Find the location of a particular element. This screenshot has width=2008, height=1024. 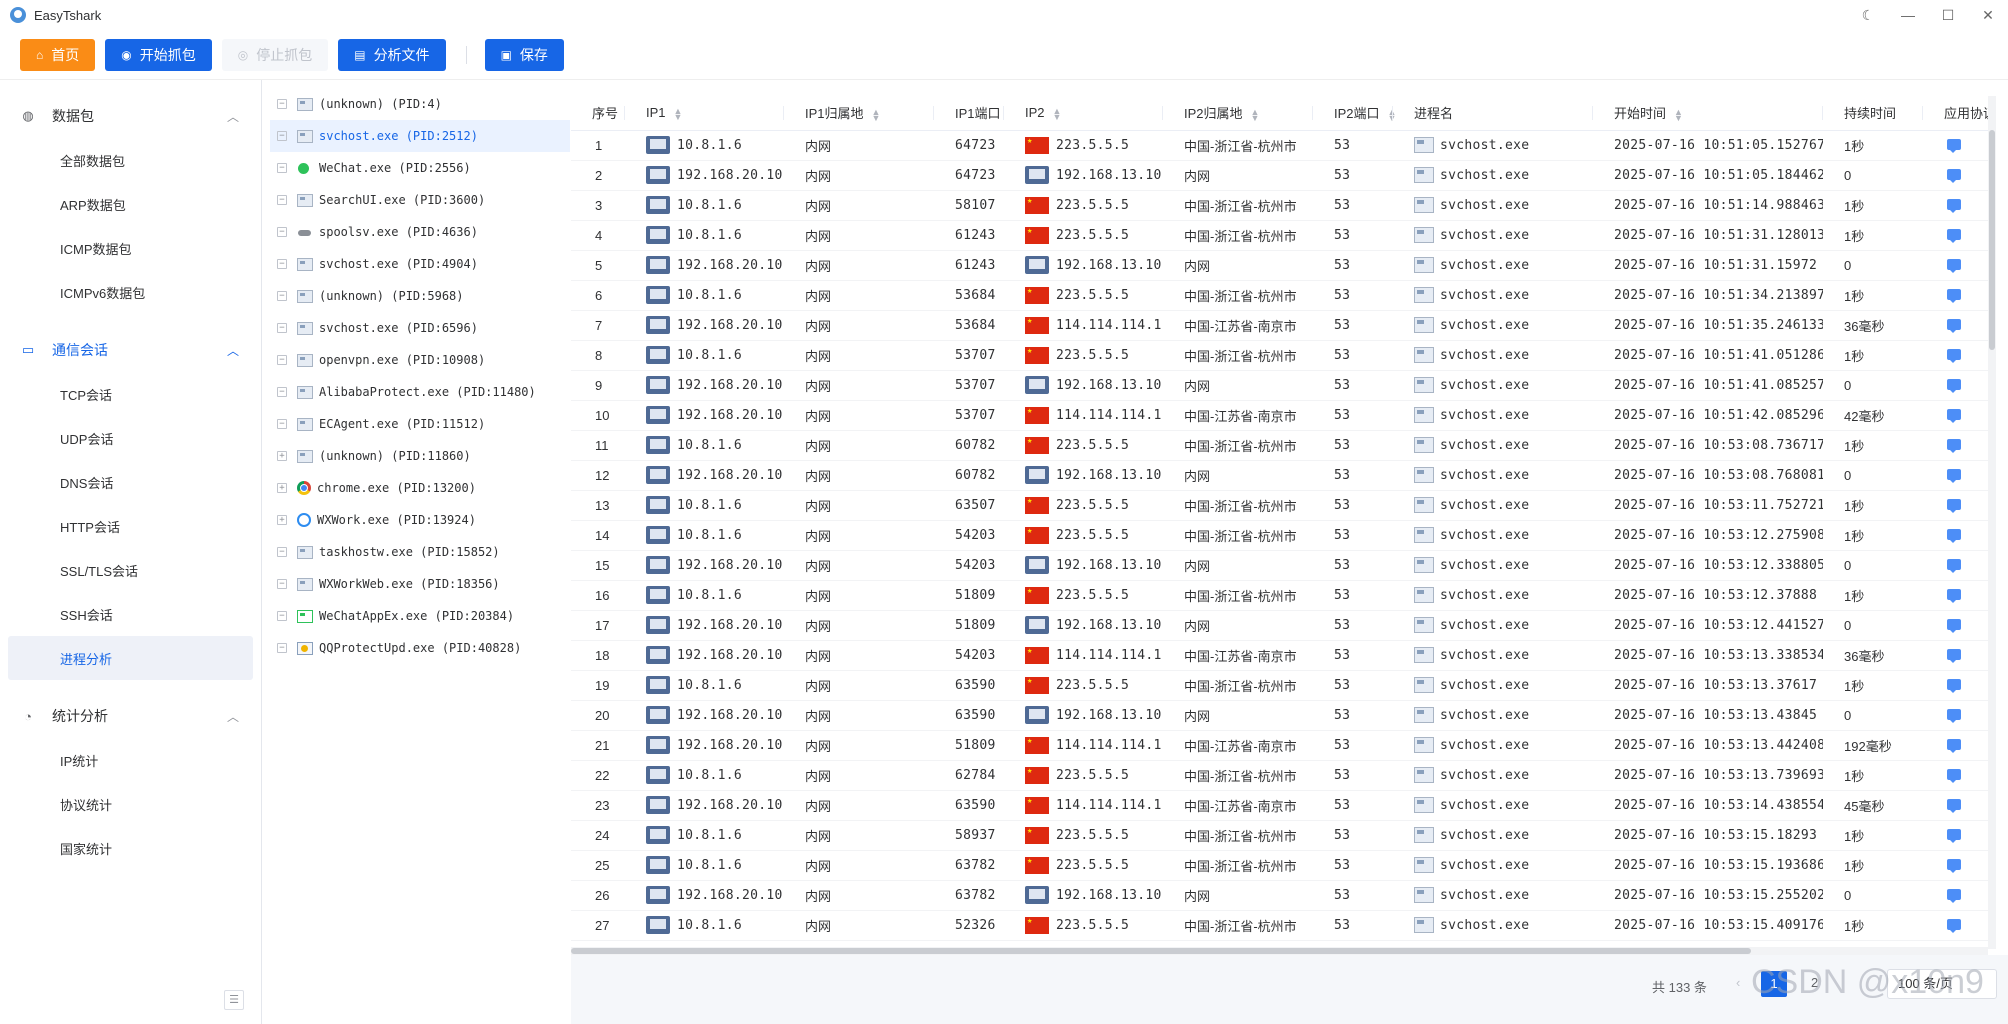

tree-node: − svchost.exe (PID:6596) is located at coordinates (420, 328).